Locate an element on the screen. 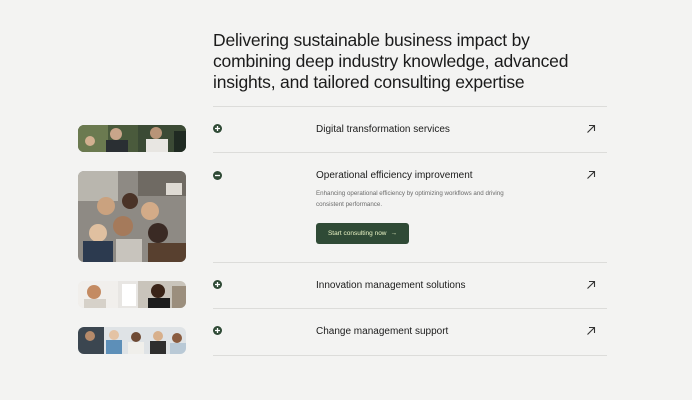 The height and width of the screenshot is (400, 692). service-title: Change management support is located at coordinates (382, 331).